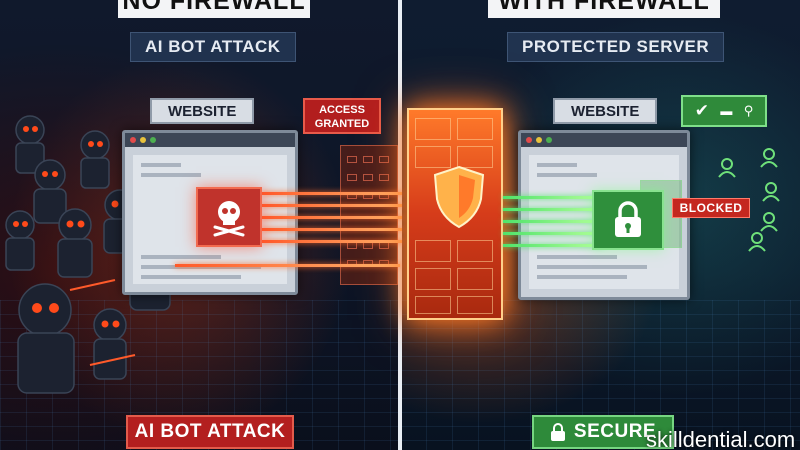  Describe the element at coordinates (748, 110) in the screenshot. I see `search-icon: ⚲` at that location.